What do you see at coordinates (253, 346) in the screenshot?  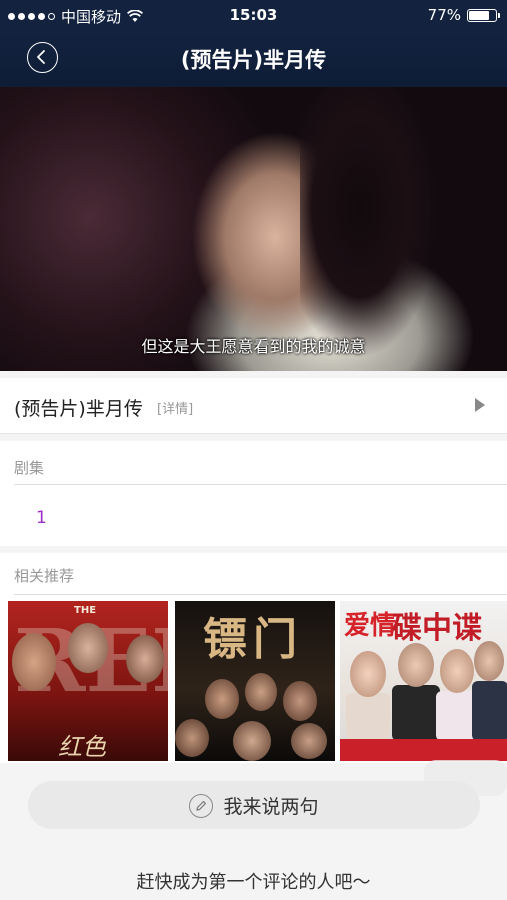 I see `video-subtitle: 但这是大王愿意看到的我的诚意` at bounding box center [253, 346].